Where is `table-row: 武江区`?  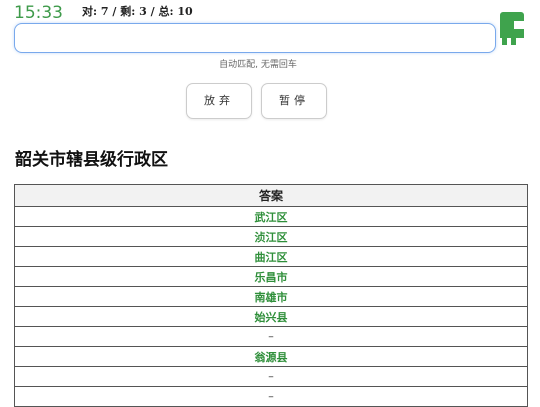
table-row: 武江区 is located at coordinates (271, 216).